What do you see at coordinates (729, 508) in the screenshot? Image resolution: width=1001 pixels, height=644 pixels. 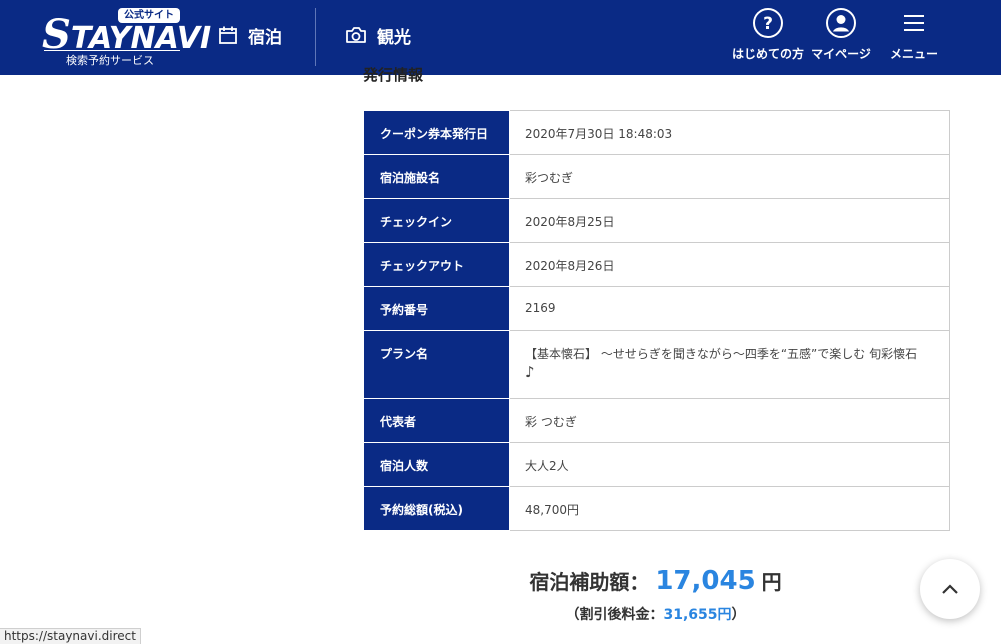 I see `row-value: 48,700円` at bounding box center [729, 508].